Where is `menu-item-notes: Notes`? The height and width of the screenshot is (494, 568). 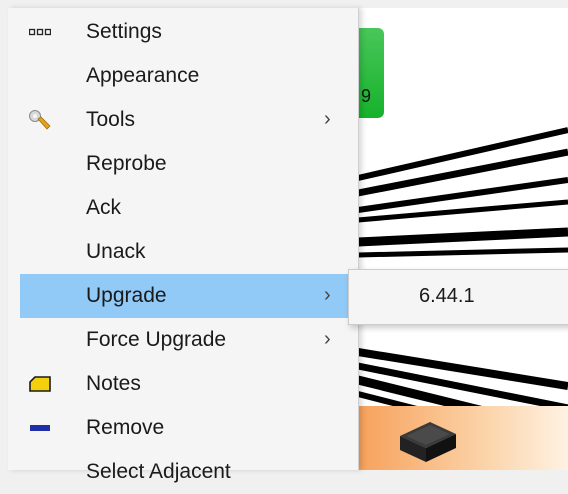 menu-item-notes: Notes is located at coordinates (188, 384).